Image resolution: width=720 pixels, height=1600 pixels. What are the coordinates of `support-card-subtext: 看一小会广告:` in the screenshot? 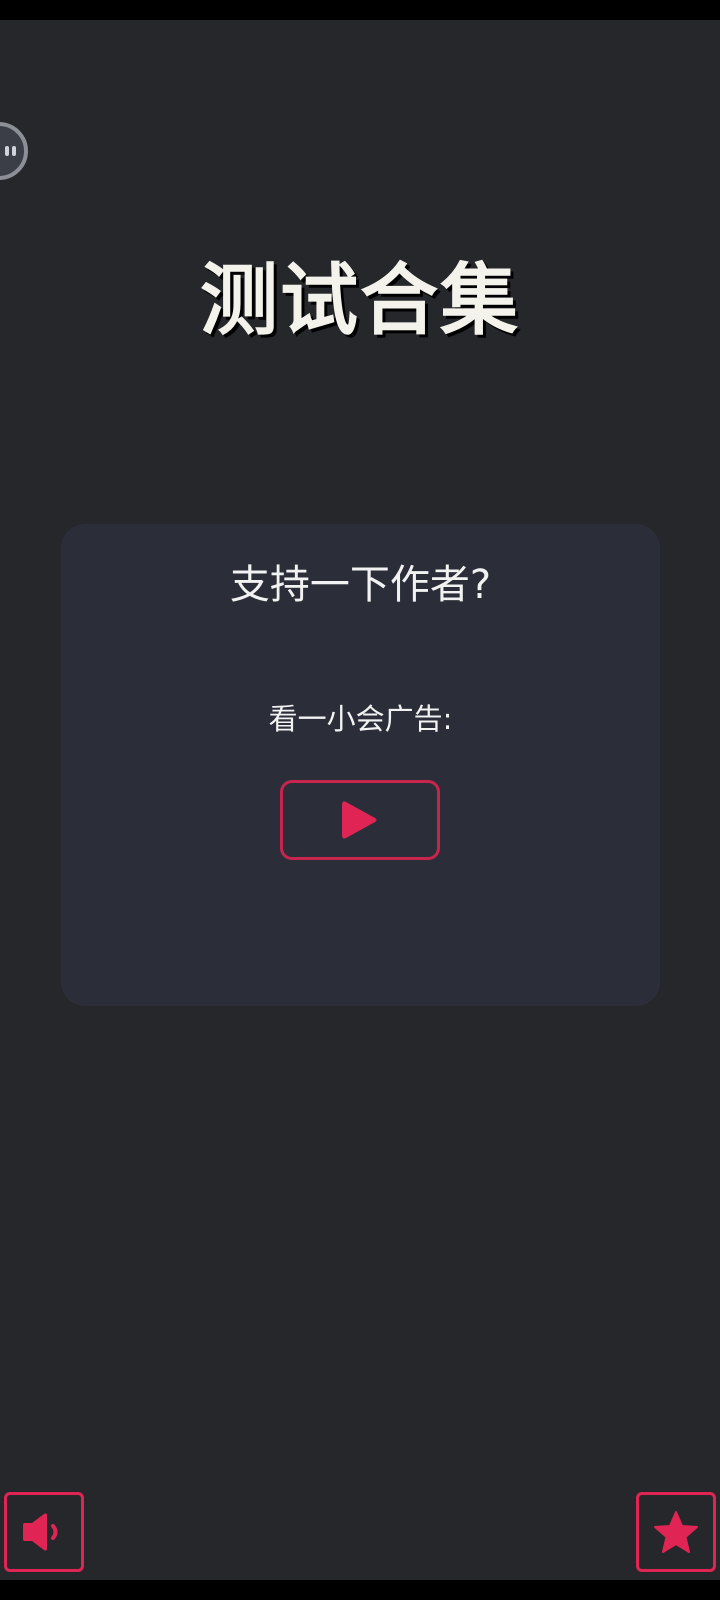 It's located at (360, 719).